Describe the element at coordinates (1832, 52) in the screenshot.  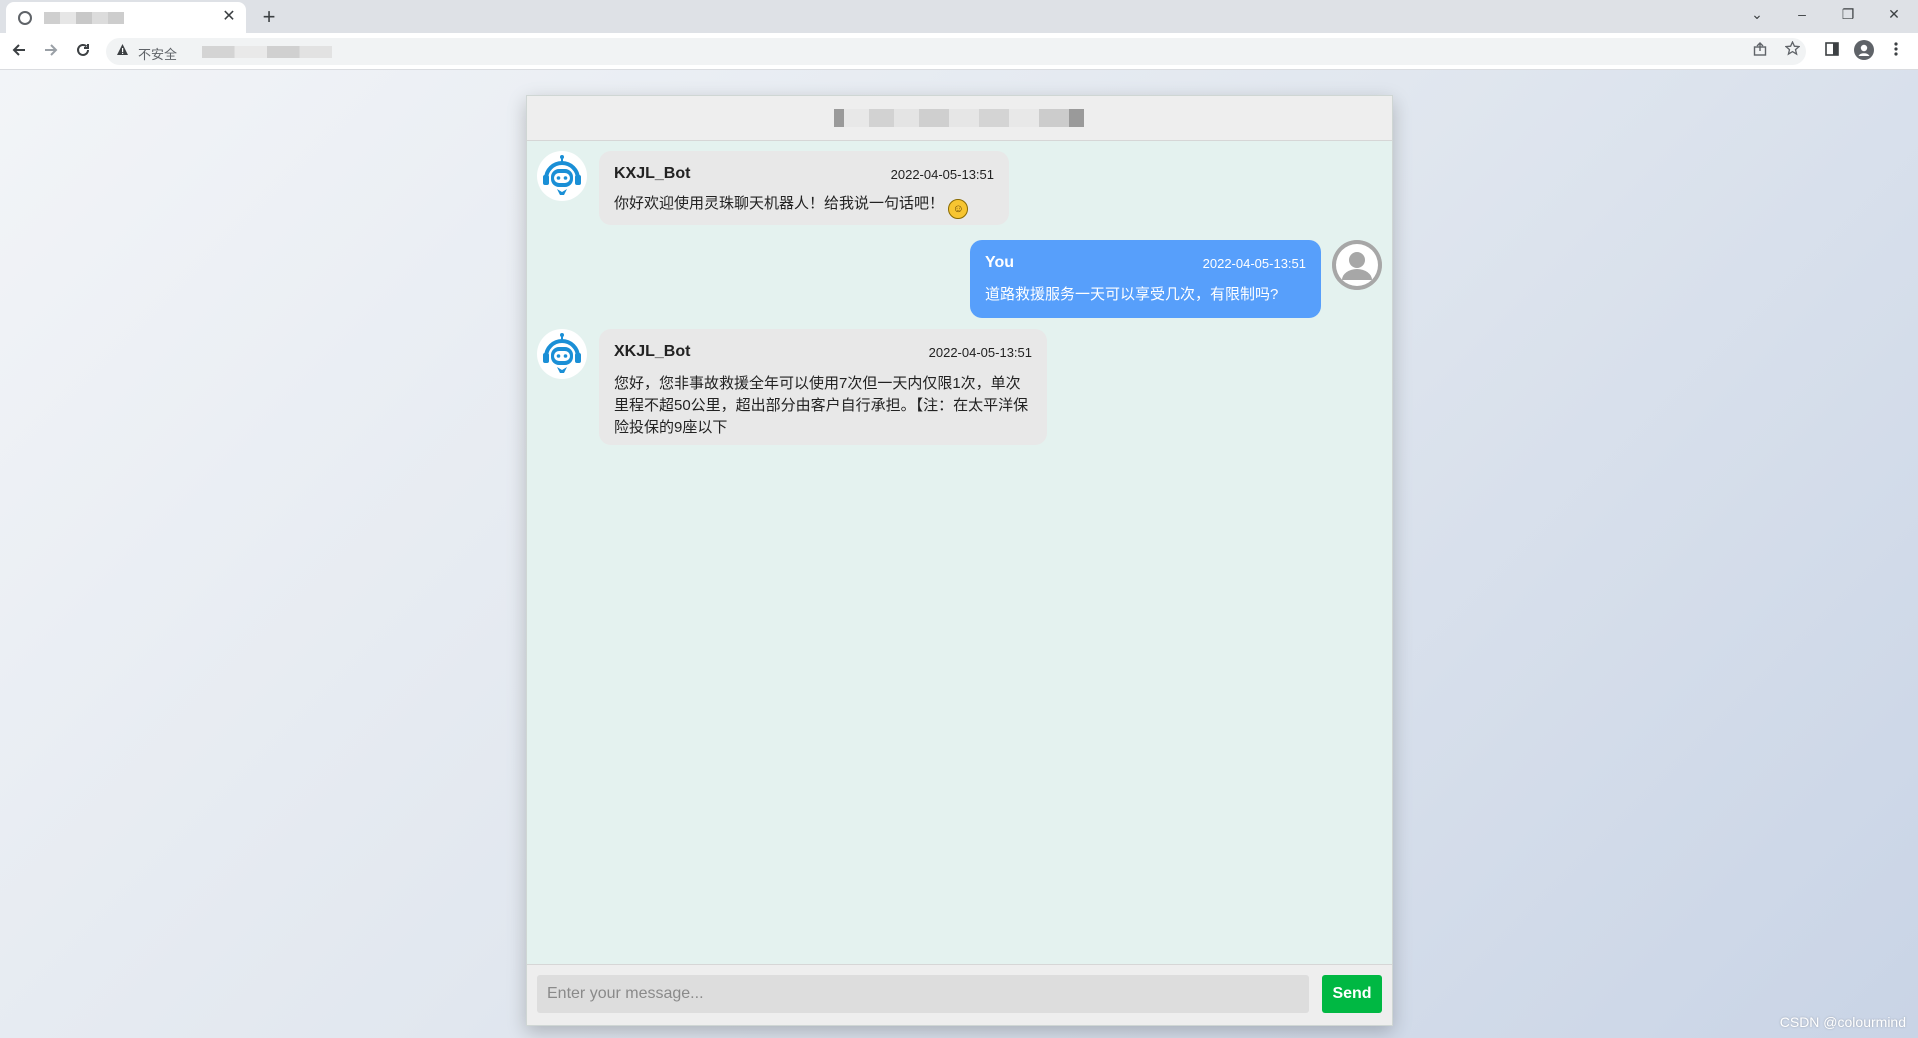
I see `side-panel-icon` at that location.